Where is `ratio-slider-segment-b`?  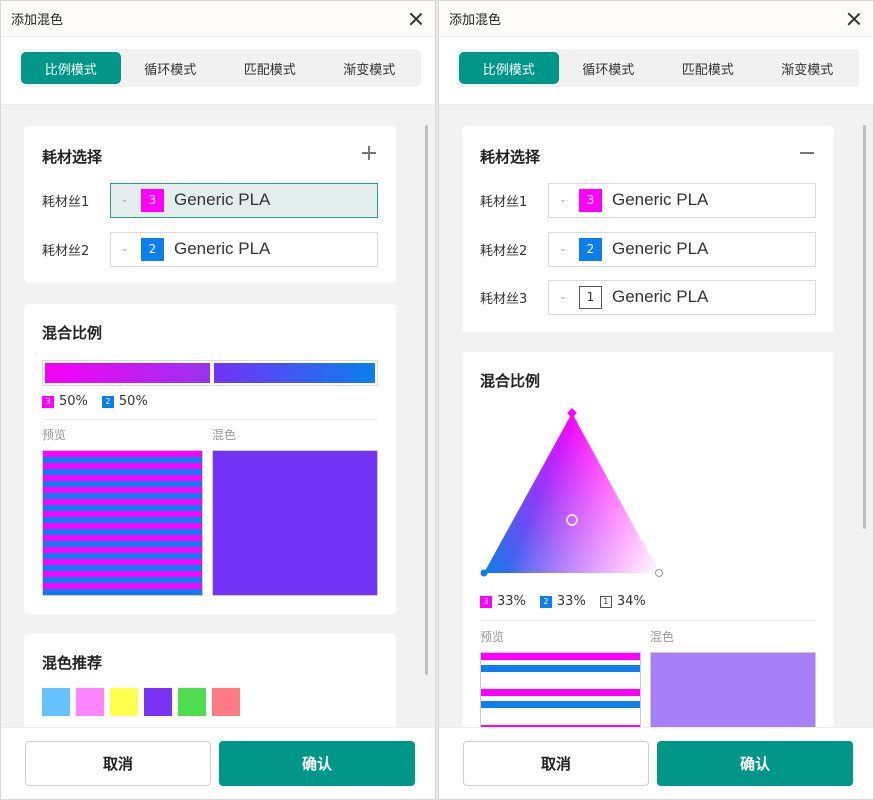
ratio-slider-segment-b is located at coordinates (294, 373).